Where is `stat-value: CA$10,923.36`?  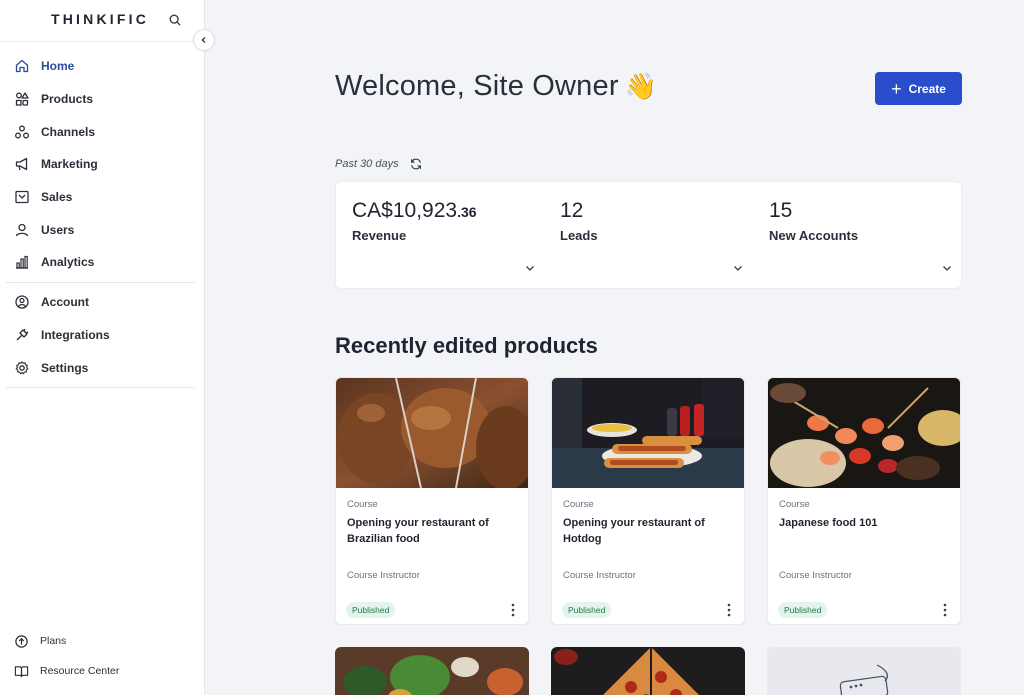
stat-value: CA$10,923.36 is located at coordinates (414, 211).